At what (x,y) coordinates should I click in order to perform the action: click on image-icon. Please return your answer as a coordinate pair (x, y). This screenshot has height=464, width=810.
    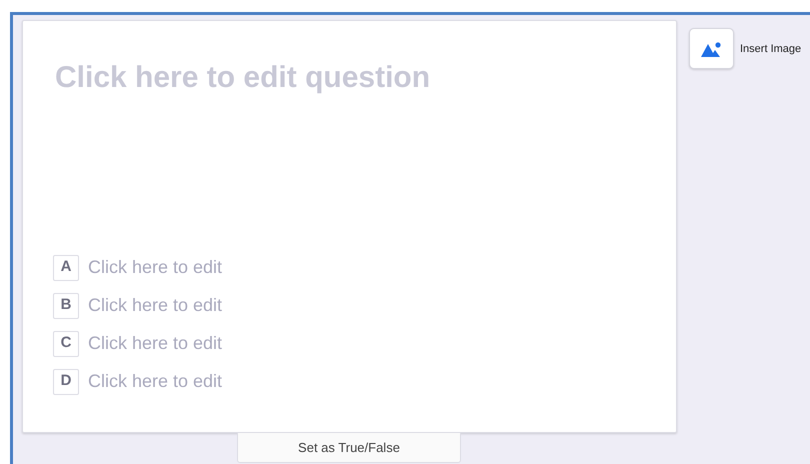
    Looking at the image, I should click on (711, 48).